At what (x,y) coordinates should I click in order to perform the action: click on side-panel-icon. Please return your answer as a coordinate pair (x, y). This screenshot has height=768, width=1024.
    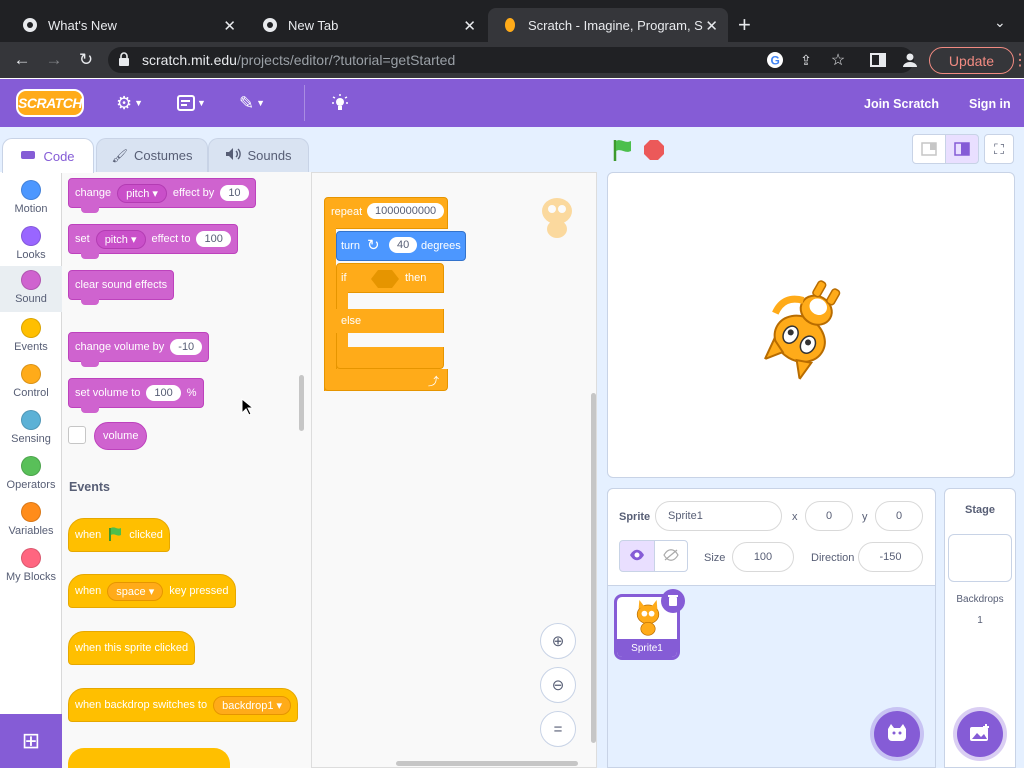
    Looking at the image, I should click on (878, 60).